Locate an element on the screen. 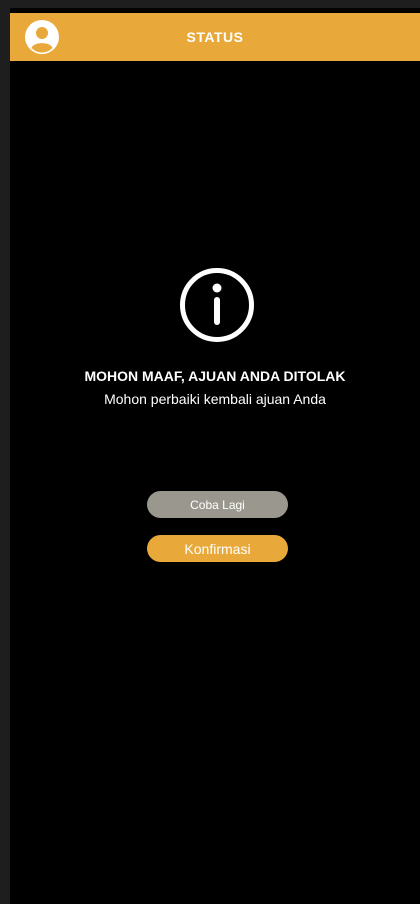 Image resolution: width=420 pixels, height=904 pixels. header-bar: STATUS is located at coordinates (215, 37).